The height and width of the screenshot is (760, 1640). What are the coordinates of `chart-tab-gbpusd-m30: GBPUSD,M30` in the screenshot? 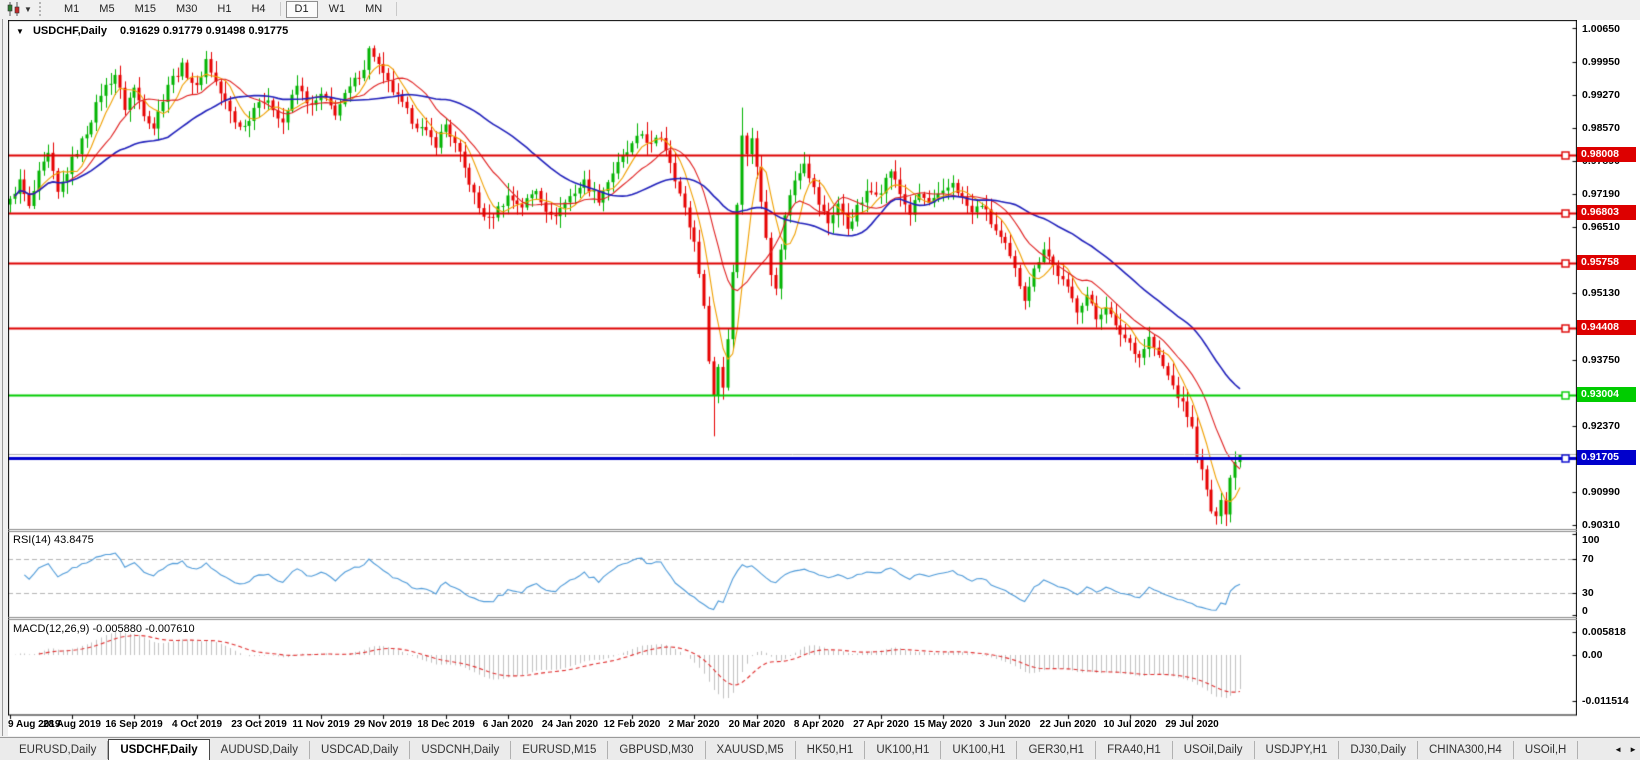 It's located at (657, 749).